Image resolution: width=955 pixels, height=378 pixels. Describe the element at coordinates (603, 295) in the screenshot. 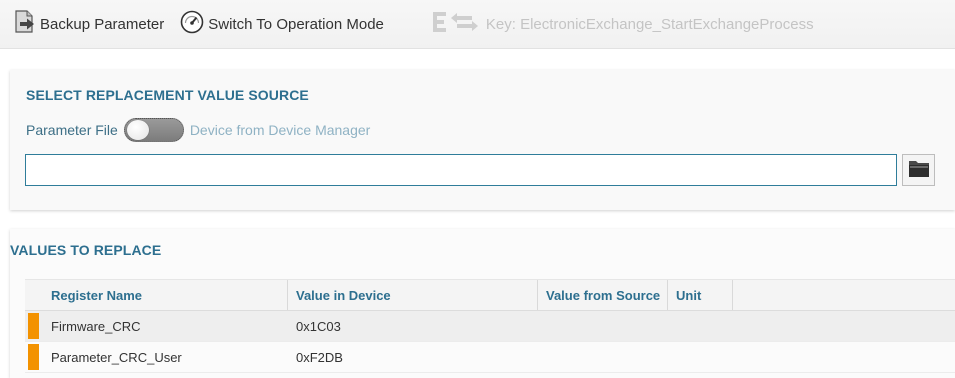

I see `column-header-value-from-source: Value from Source` at that location.